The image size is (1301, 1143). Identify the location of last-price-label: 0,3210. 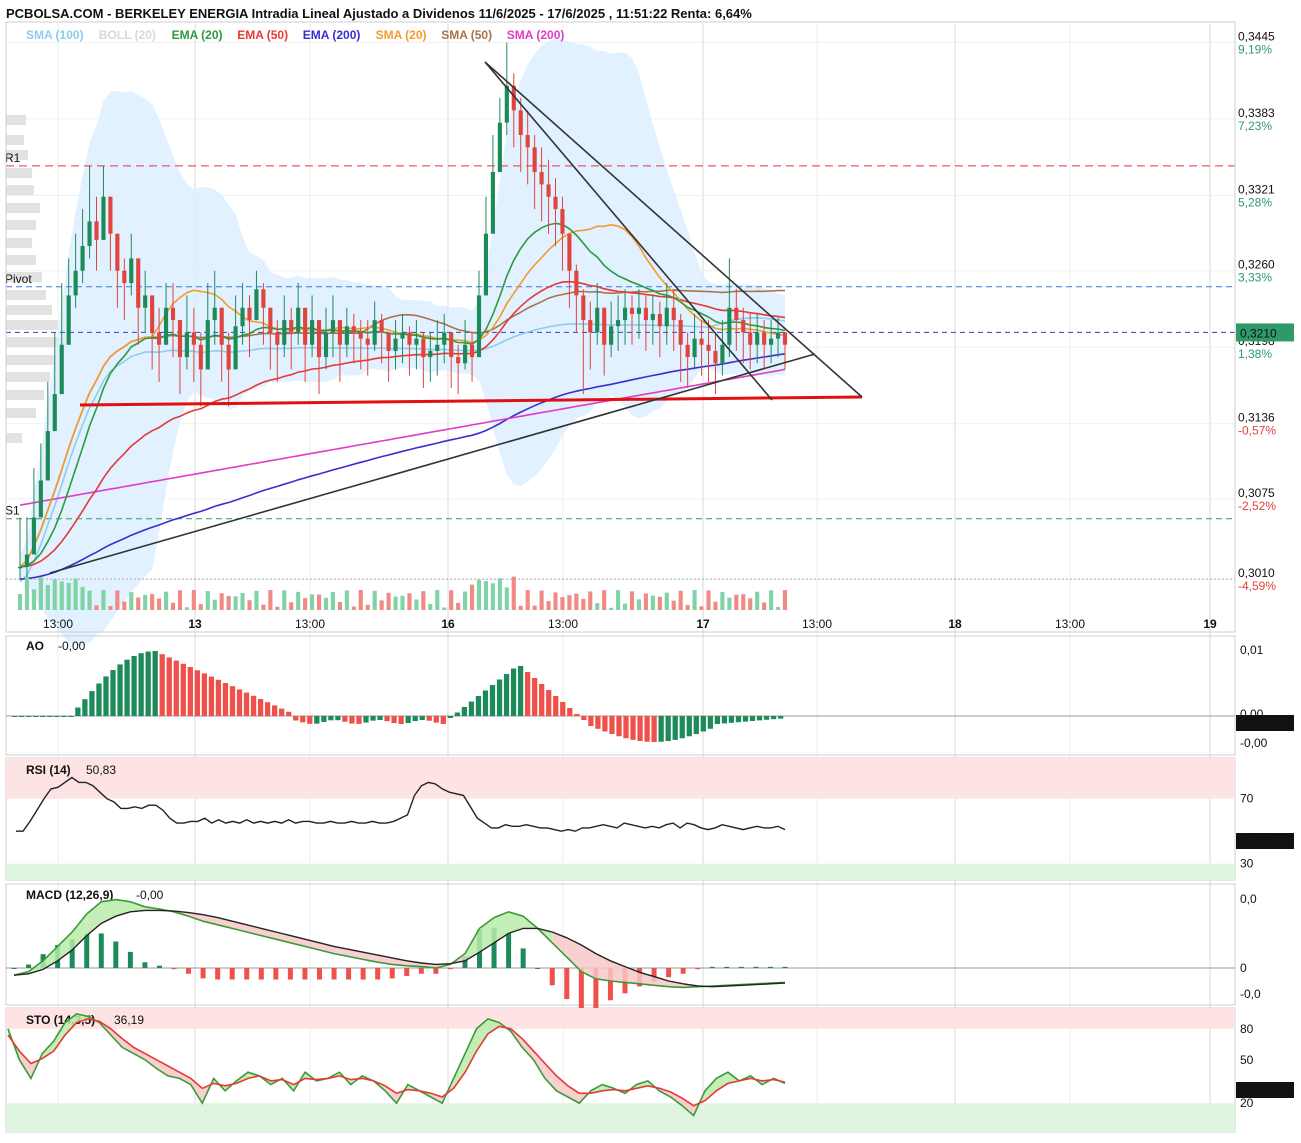
(1258, 333).